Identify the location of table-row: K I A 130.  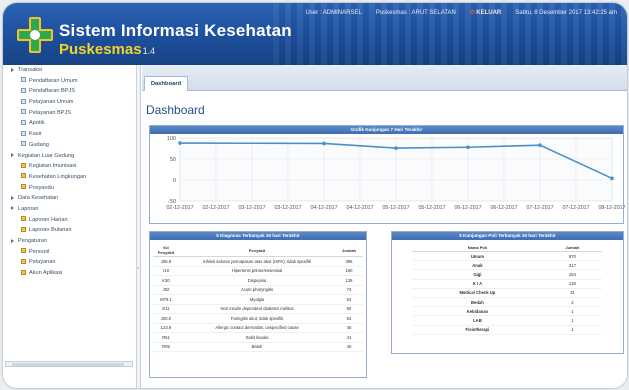
(507, 284).